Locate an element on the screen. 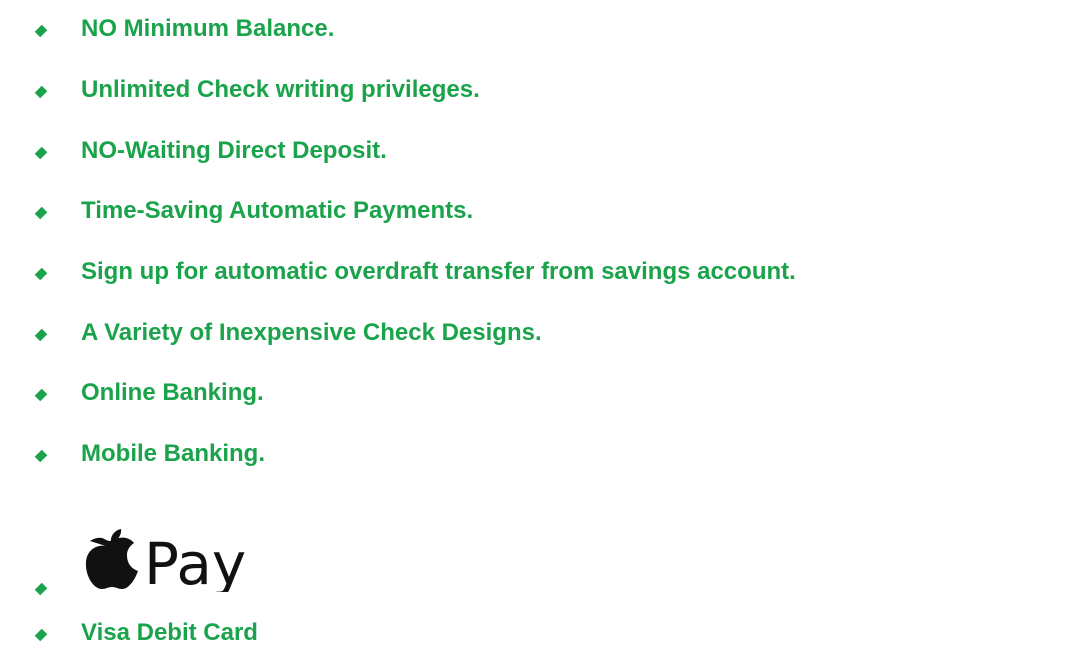 The height and width of the screenshot is (662, 1085). feature-item: Time-Saving Automatic Payments. is located at coordinates (542, 216).